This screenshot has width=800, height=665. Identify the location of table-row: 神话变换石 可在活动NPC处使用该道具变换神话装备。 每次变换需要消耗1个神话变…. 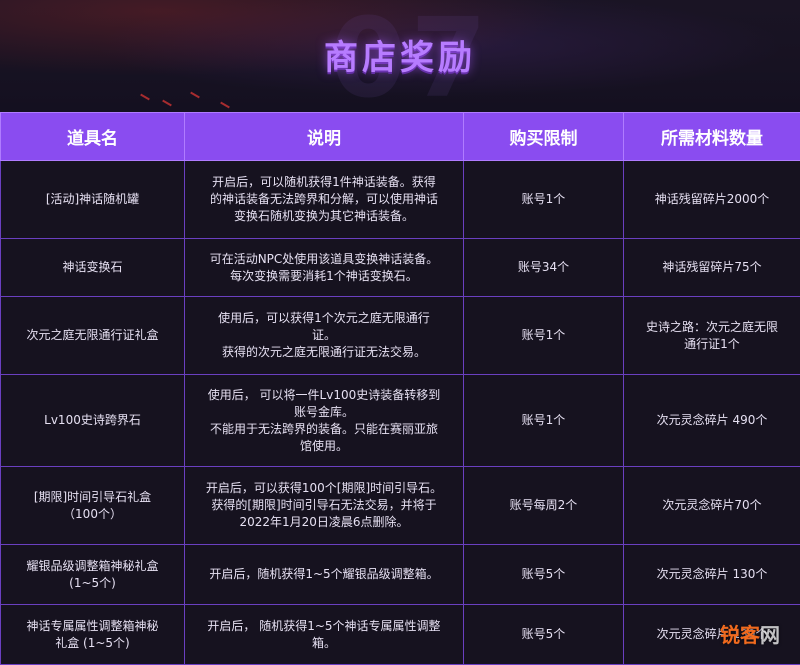
(400, 268).